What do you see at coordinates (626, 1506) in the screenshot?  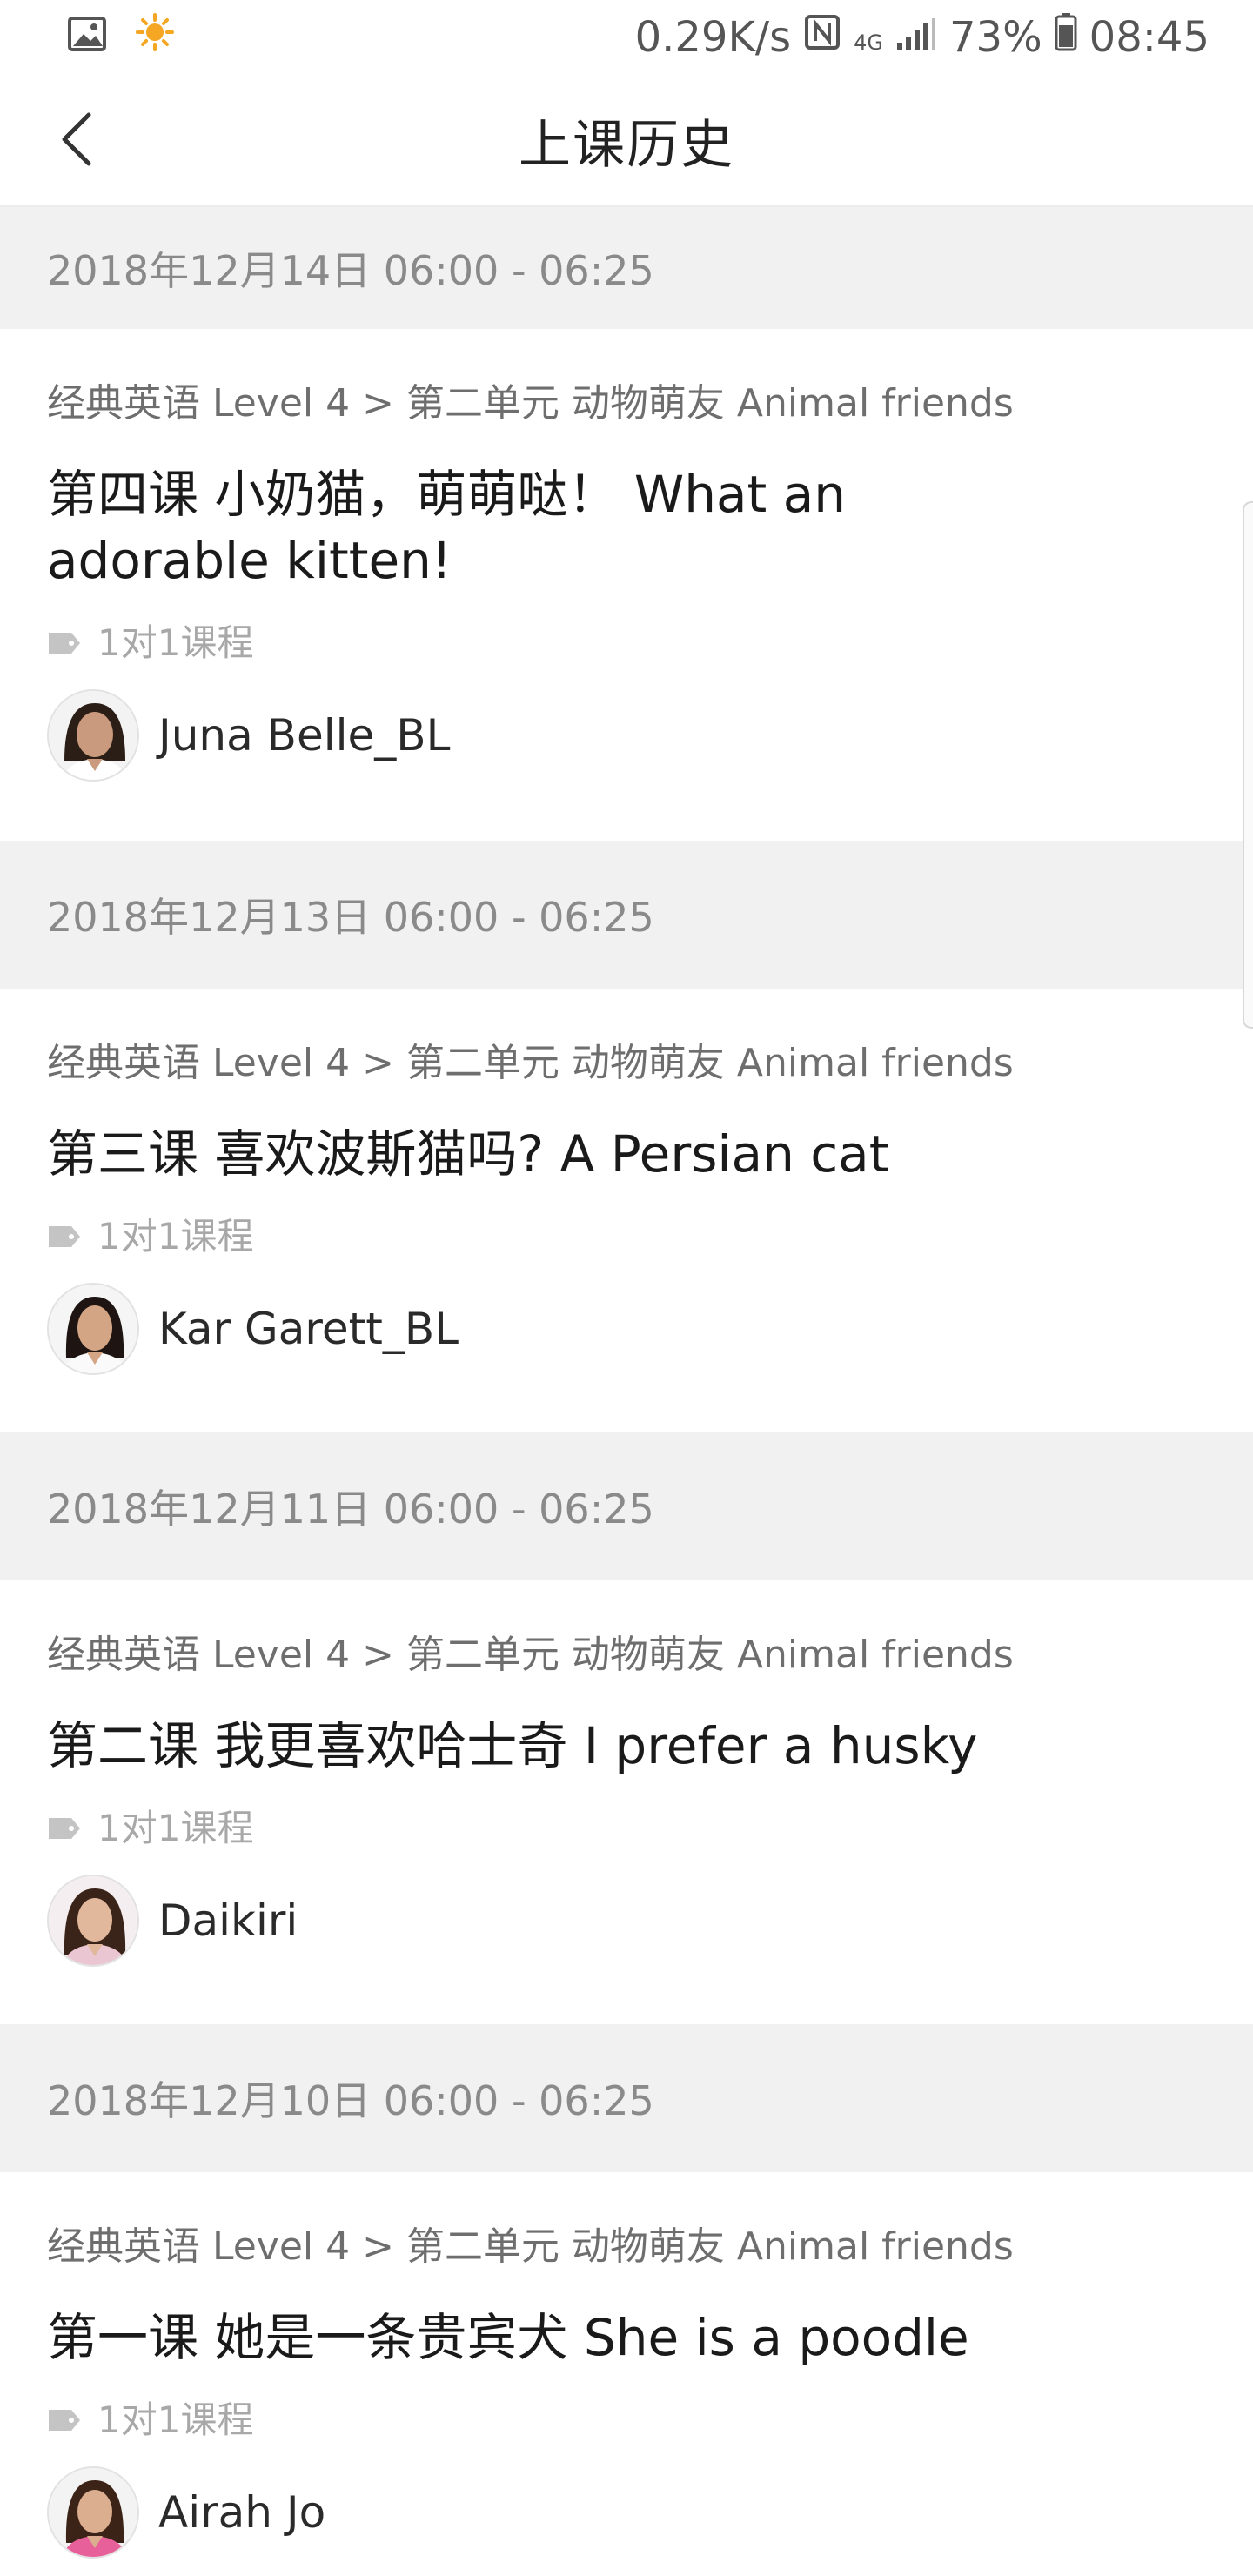 I see `date-header: 2018年12月11日 06:00 - 06:25` at bounding box center [626, 1506].